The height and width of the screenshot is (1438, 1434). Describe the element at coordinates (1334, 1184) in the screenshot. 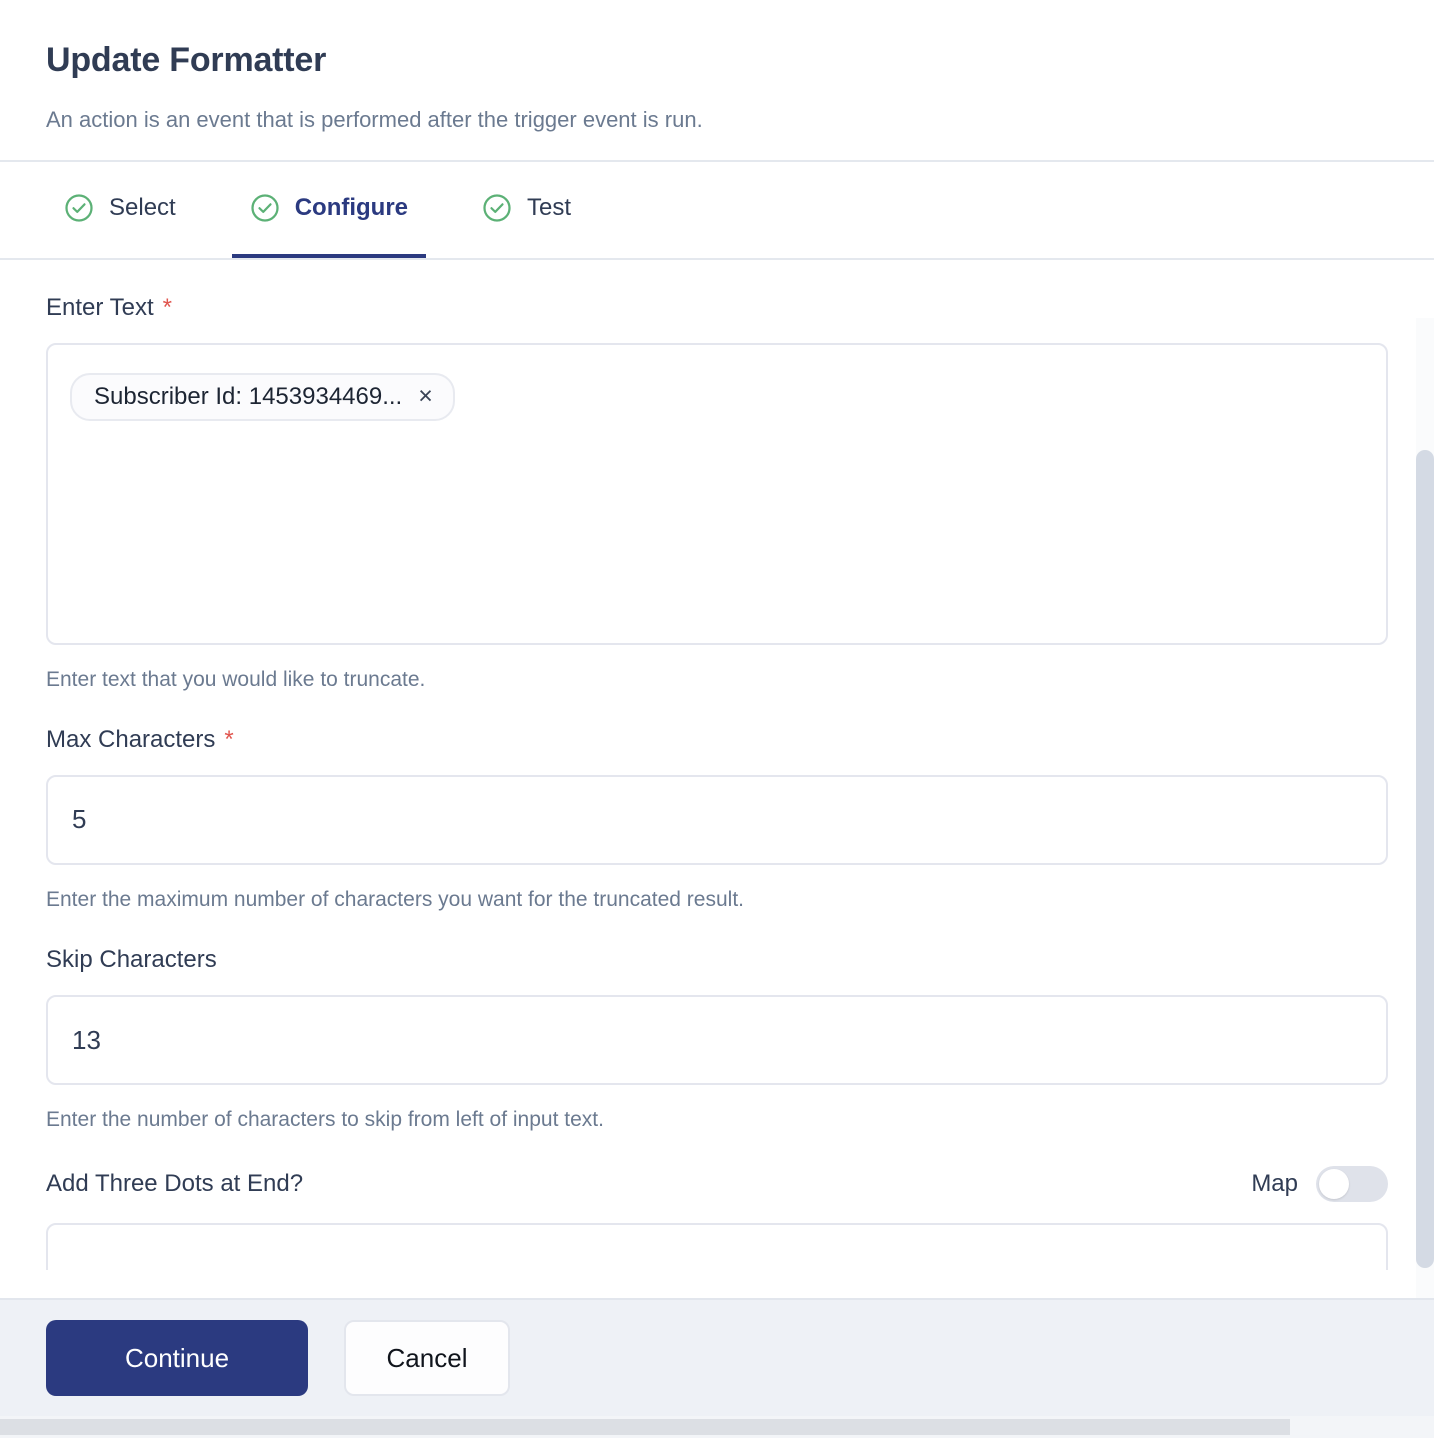

I see `map-toggle-knob` at that location.